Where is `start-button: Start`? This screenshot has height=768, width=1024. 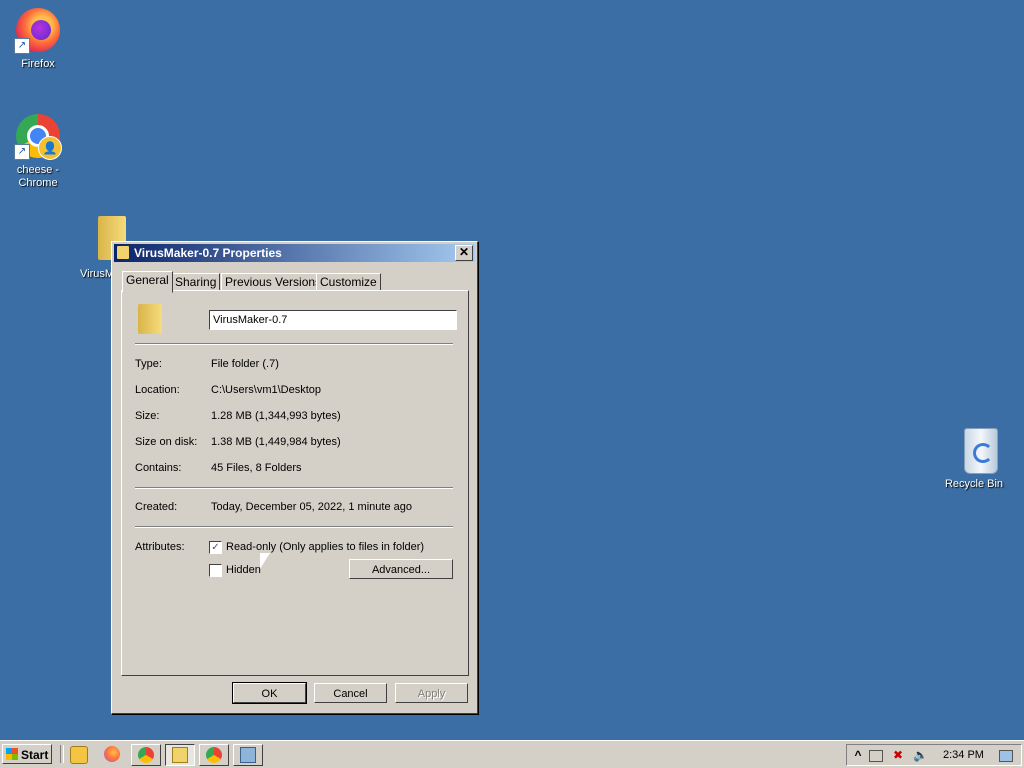 start-button: Start is located at coordinates (27, 754).